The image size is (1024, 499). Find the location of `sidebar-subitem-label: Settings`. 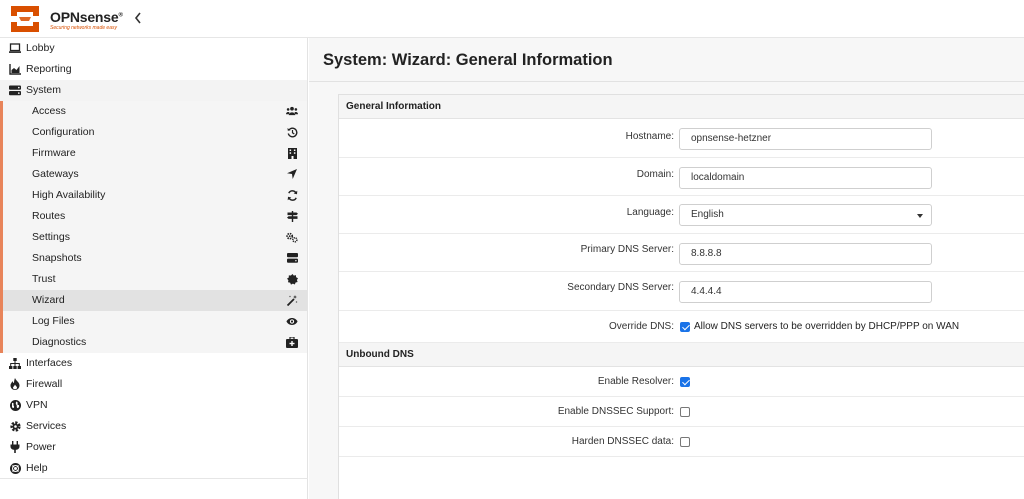

sidebar-subitem-label: Settings is located at coordinates (51, 237).